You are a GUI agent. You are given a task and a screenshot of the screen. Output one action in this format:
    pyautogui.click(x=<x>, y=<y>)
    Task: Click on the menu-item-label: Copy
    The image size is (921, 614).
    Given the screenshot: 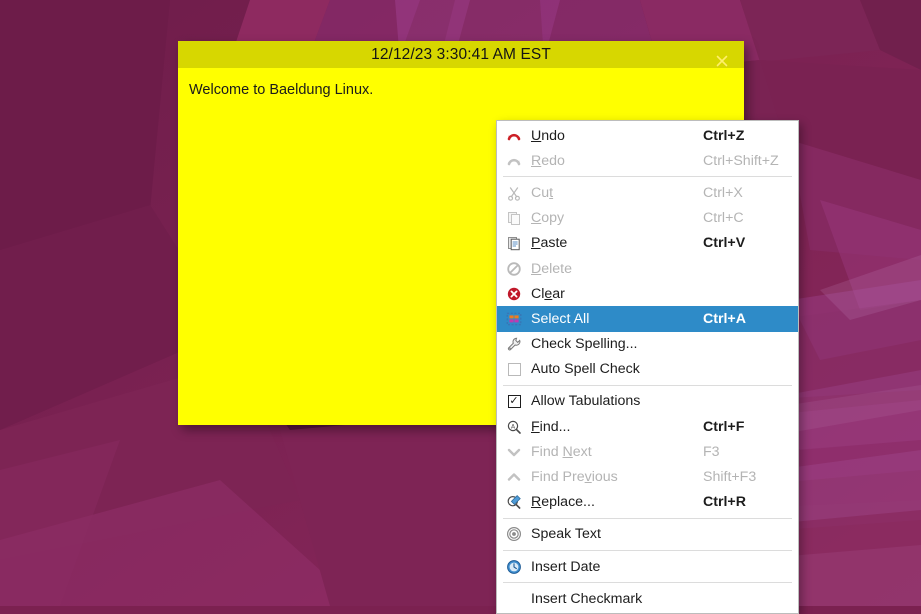 What is the action you would take?
    pyautogui.click(x=548, y=218)
    